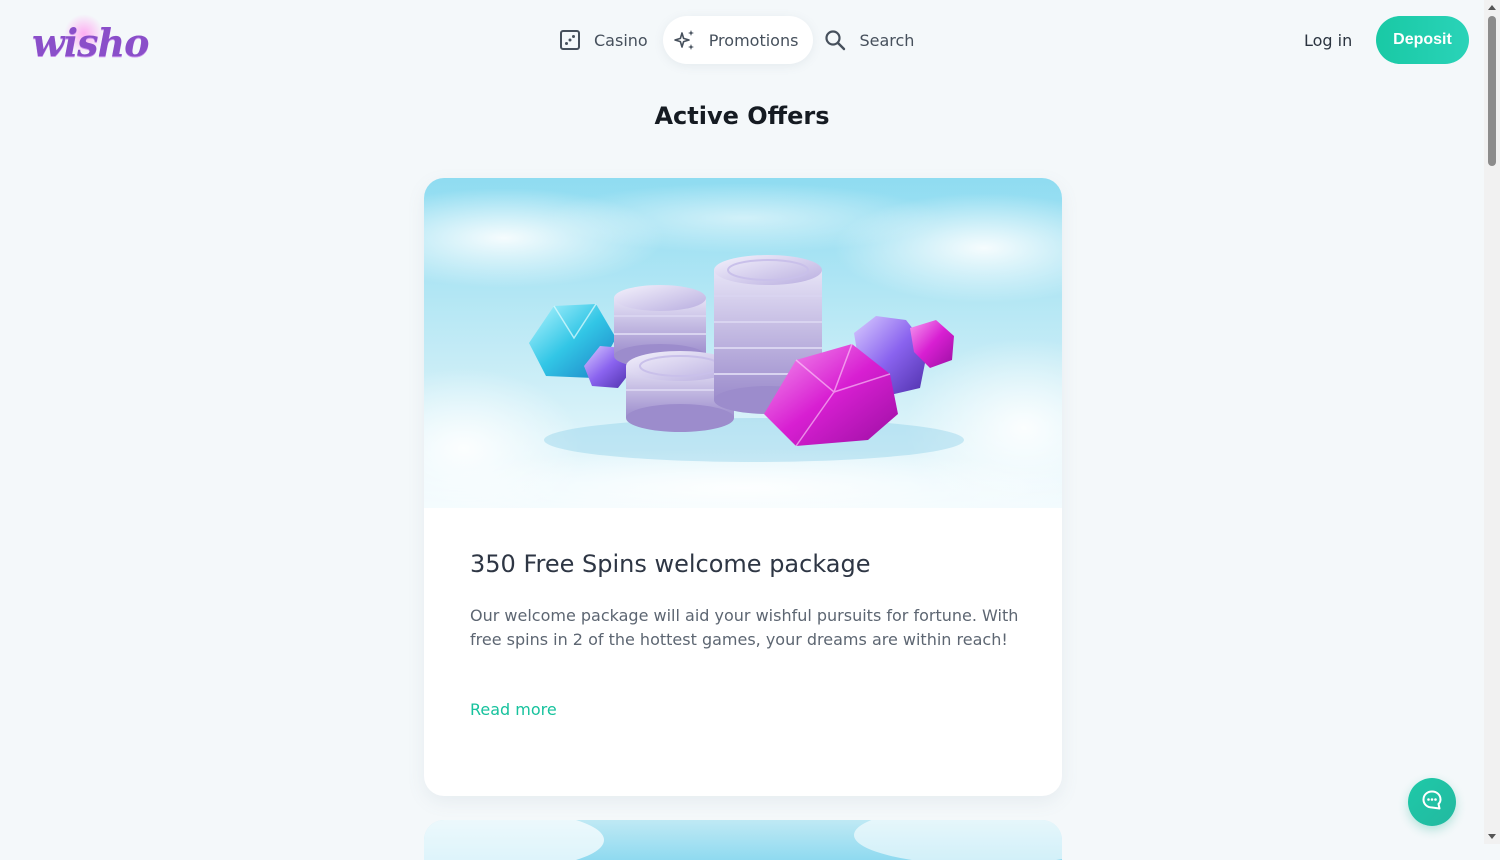  What do you see at coordinates (743, 840) in the screenshot?
I see `next-offer-card` at bounding box center [743, 840].